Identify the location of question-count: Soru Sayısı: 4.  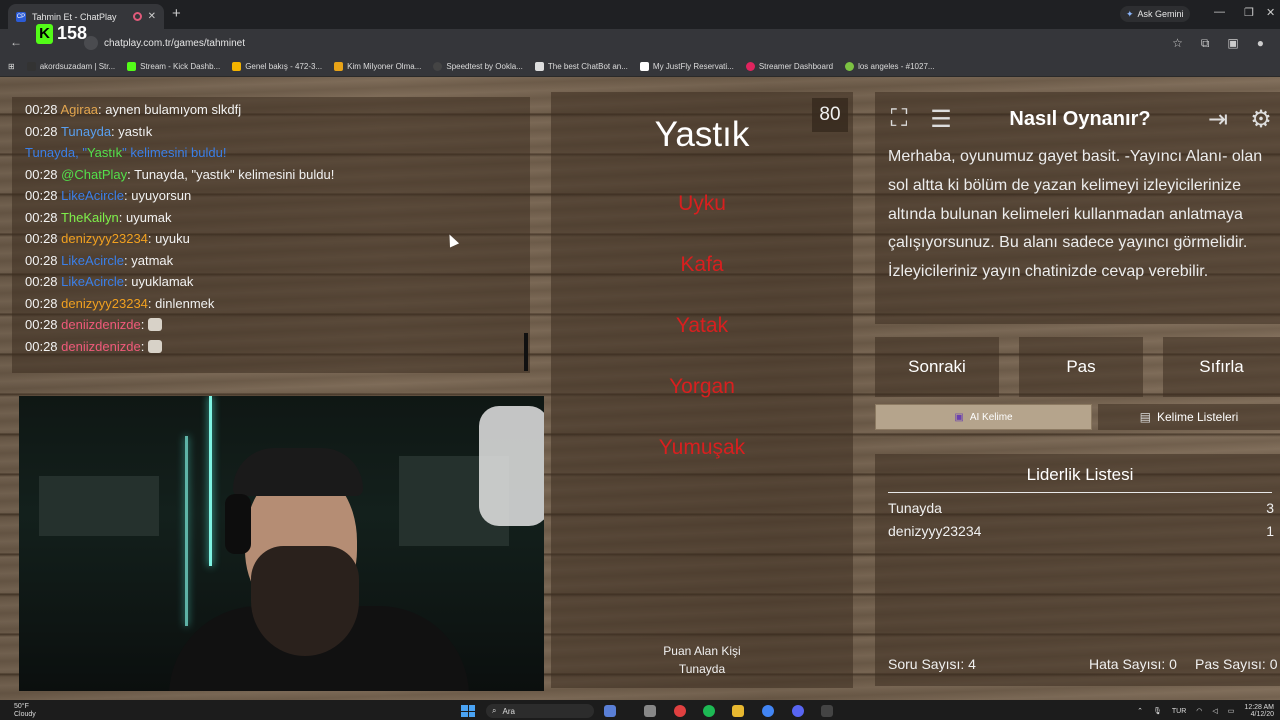
(932, 664).